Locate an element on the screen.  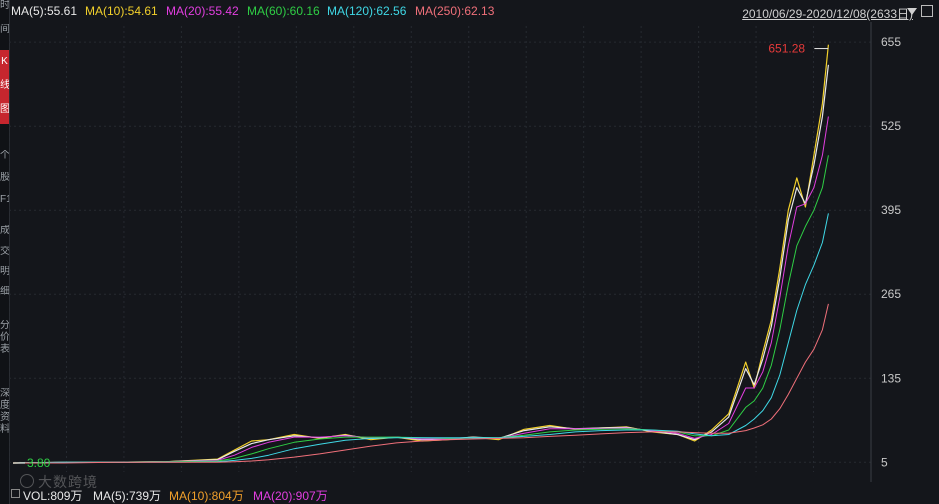
vol-ma10-legend: MA(10):804万 is located at coordinates (206, 496).